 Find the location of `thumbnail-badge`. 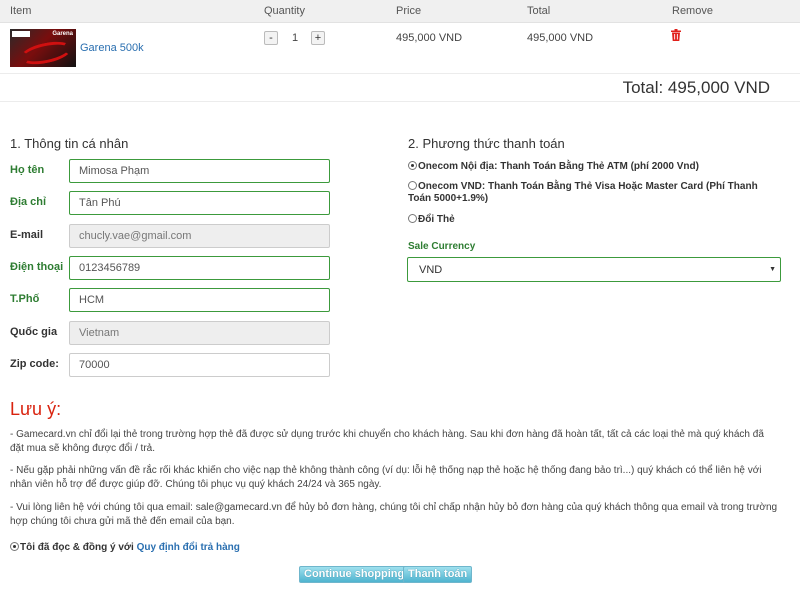

thumbnail-badge is located at coordinates (21, 34).